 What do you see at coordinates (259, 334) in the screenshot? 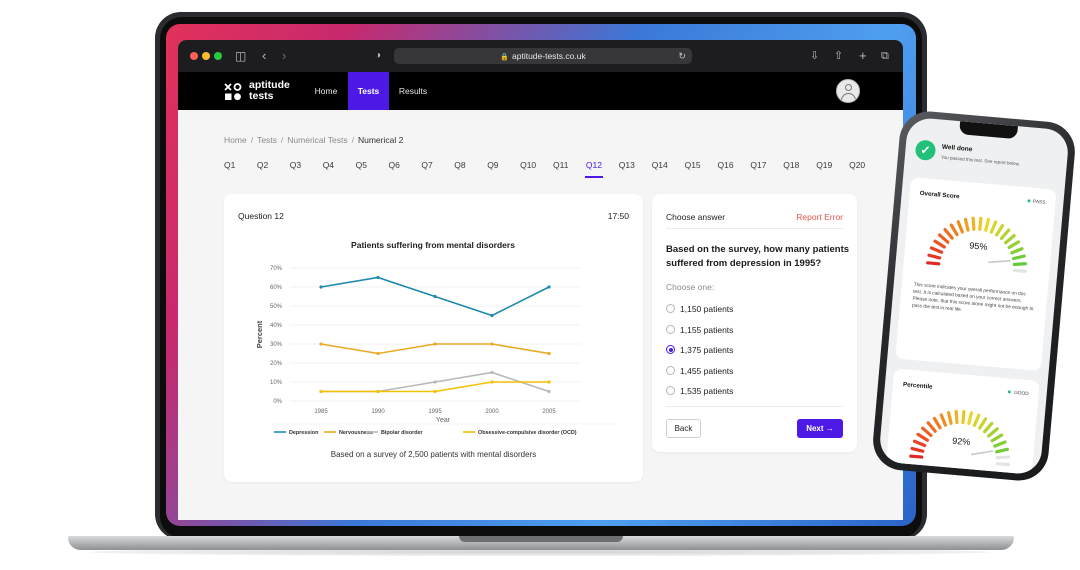
I see `y-axis-label: Percent` at bounding box center [259, 334].